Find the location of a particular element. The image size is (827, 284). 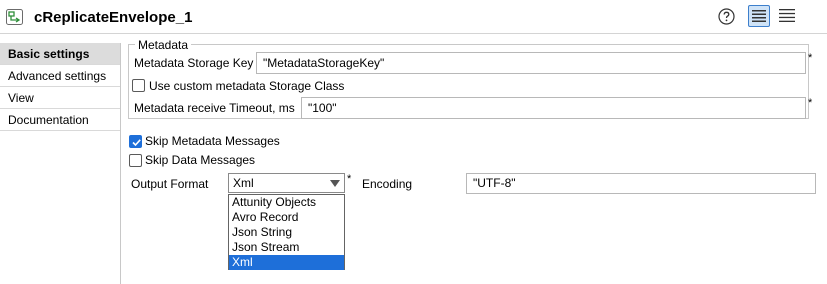

sidebar-item-documentation: Documentation is located at coordinates (60, 120).